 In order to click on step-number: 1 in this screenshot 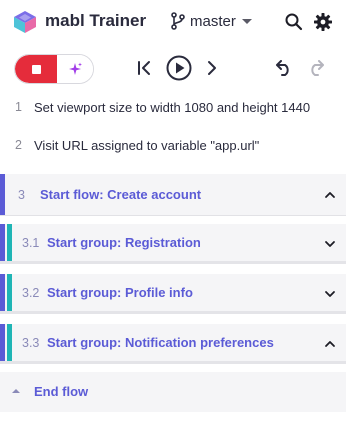, I will do `click(18, 107)`.